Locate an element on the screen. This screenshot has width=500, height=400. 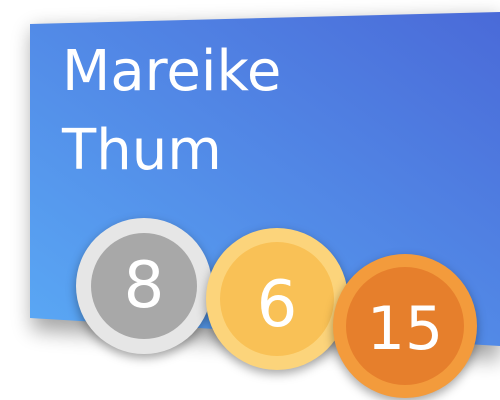
bronze-medal: 15 is located at coordinates (405, 326).